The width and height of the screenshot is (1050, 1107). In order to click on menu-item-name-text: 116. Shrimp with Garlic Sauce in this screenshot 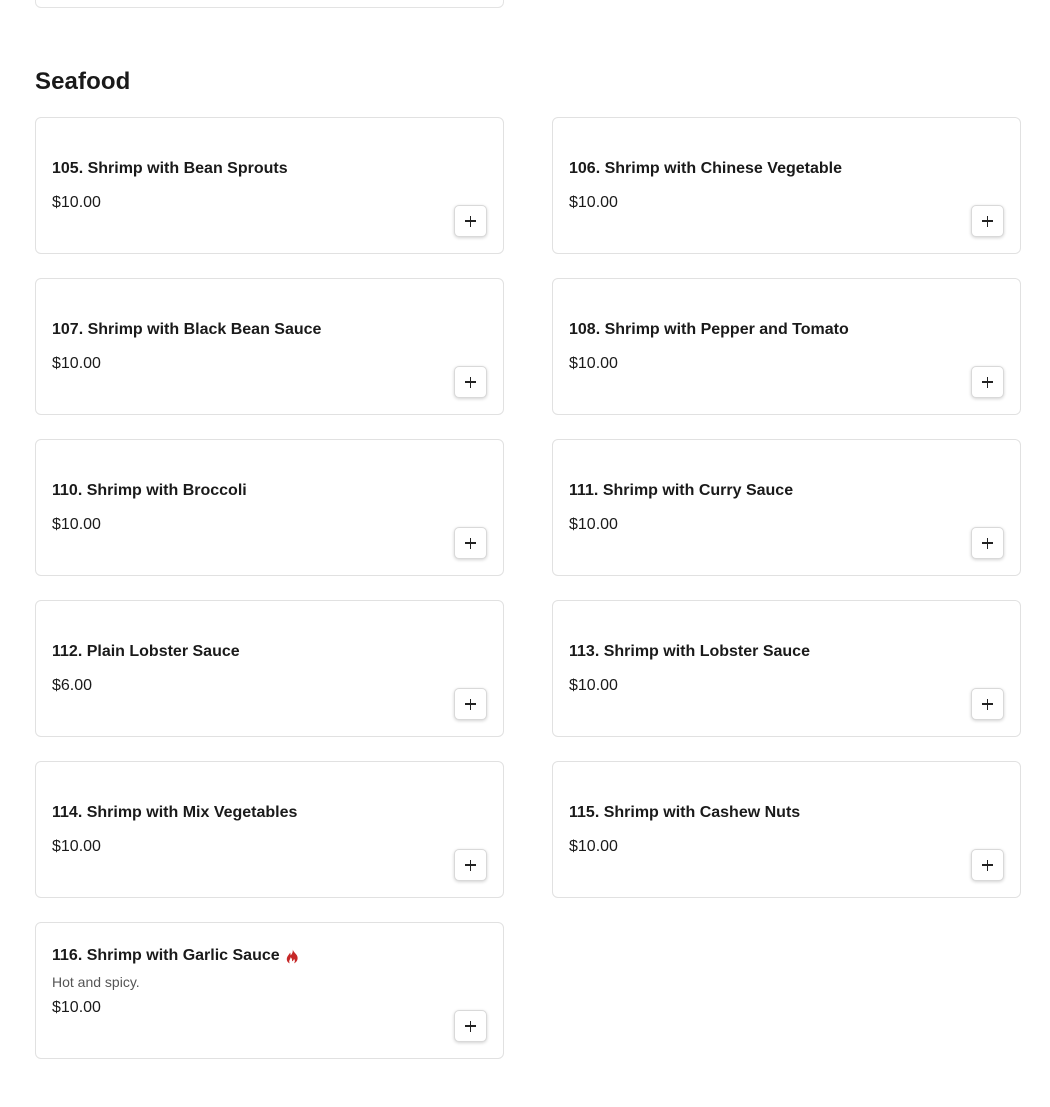, I will do `click(166, 955)`.